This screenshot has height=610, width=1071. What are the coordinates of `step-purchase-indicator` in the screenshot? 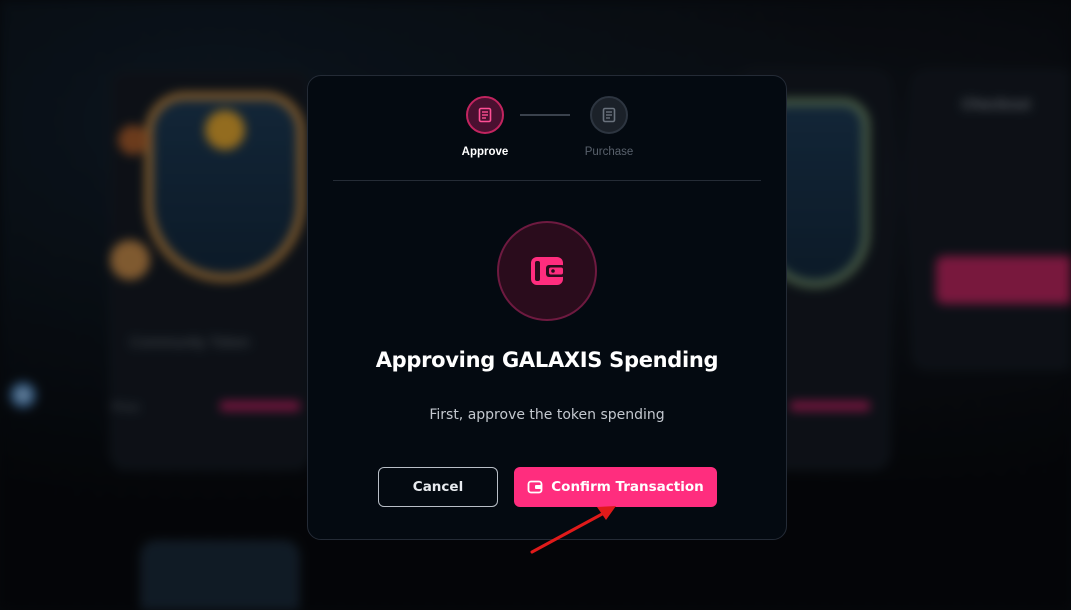 It's located at (609, 115).